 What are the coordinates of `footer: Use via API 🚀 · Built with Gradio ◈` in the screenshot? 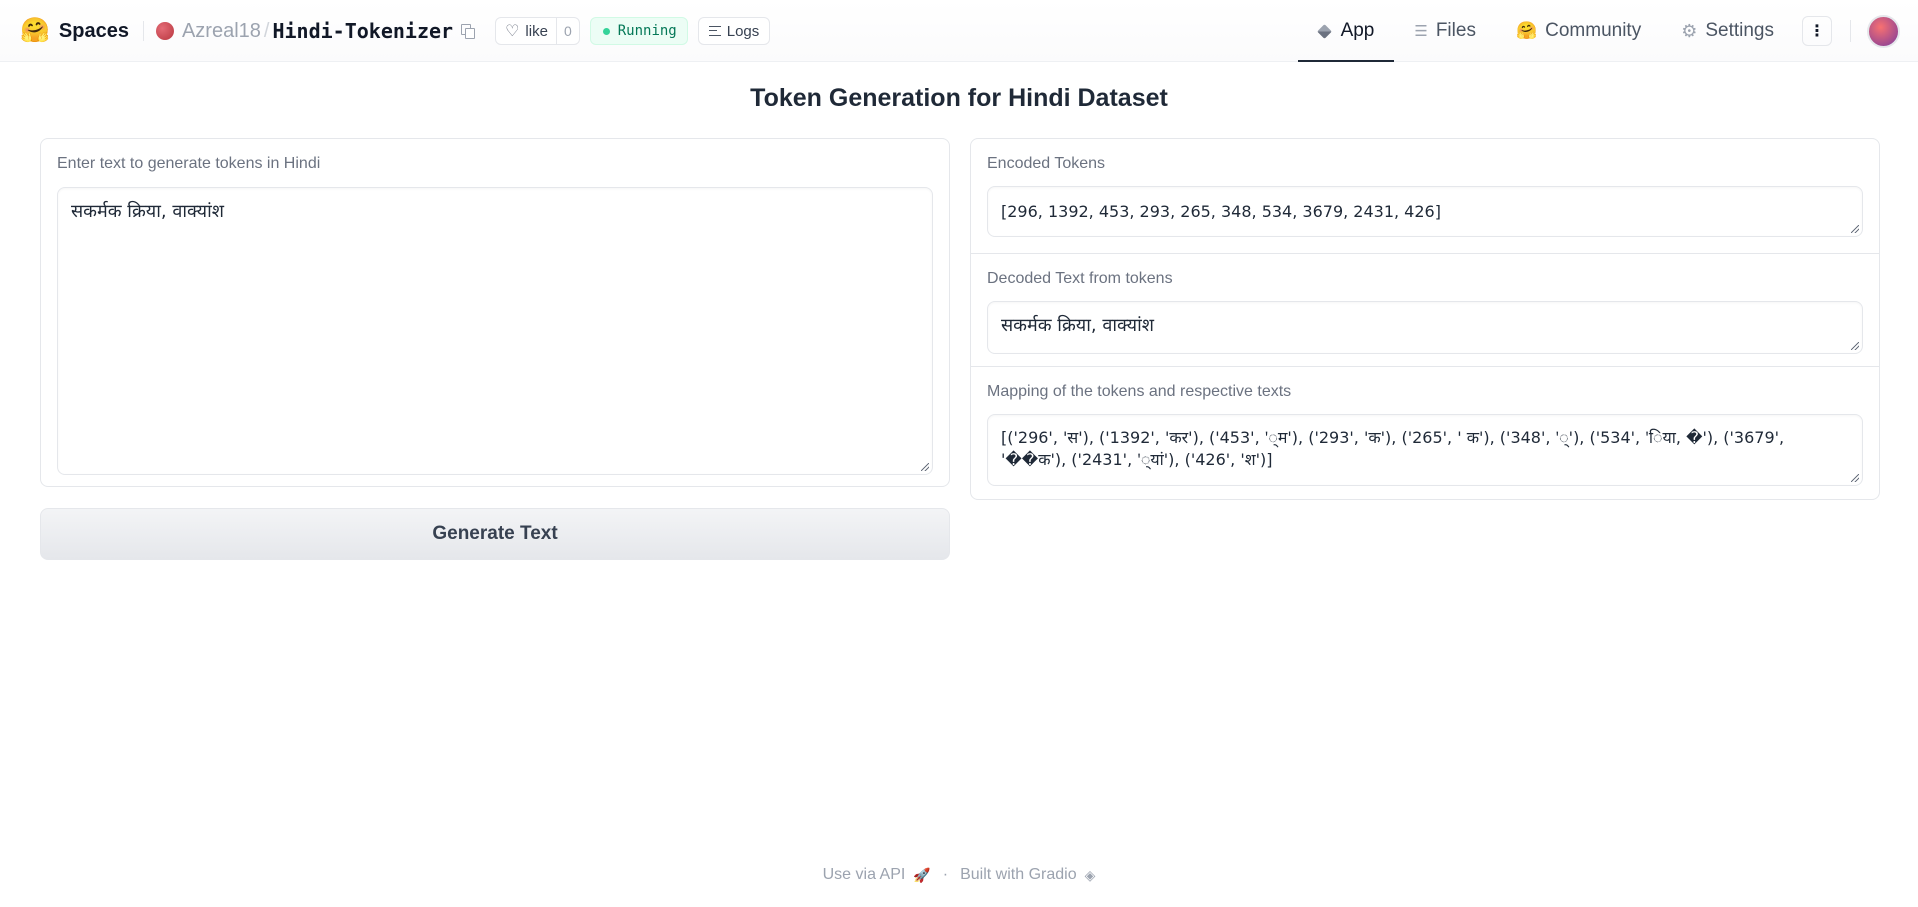 It's located at (959, 875).